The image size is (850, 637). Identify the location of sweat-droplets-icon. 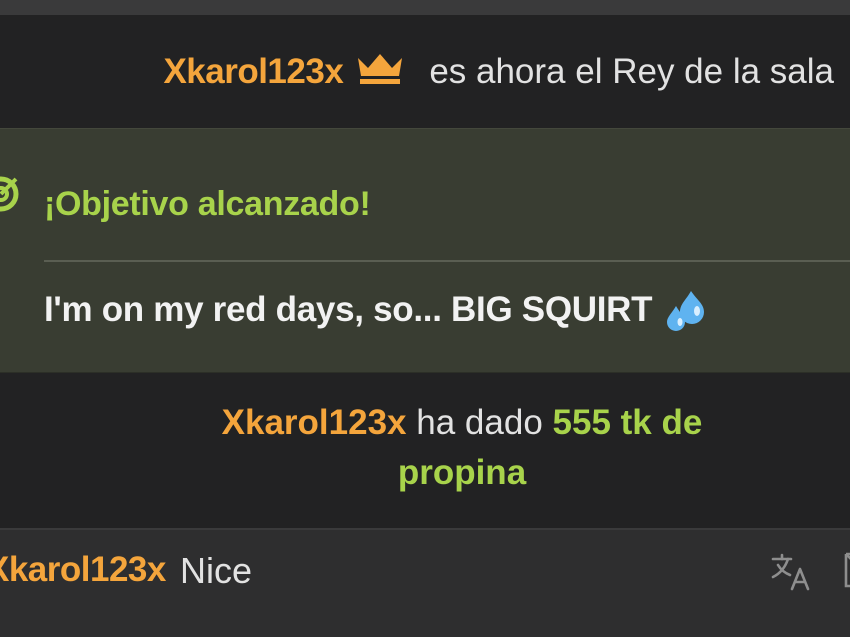
(686, 311).